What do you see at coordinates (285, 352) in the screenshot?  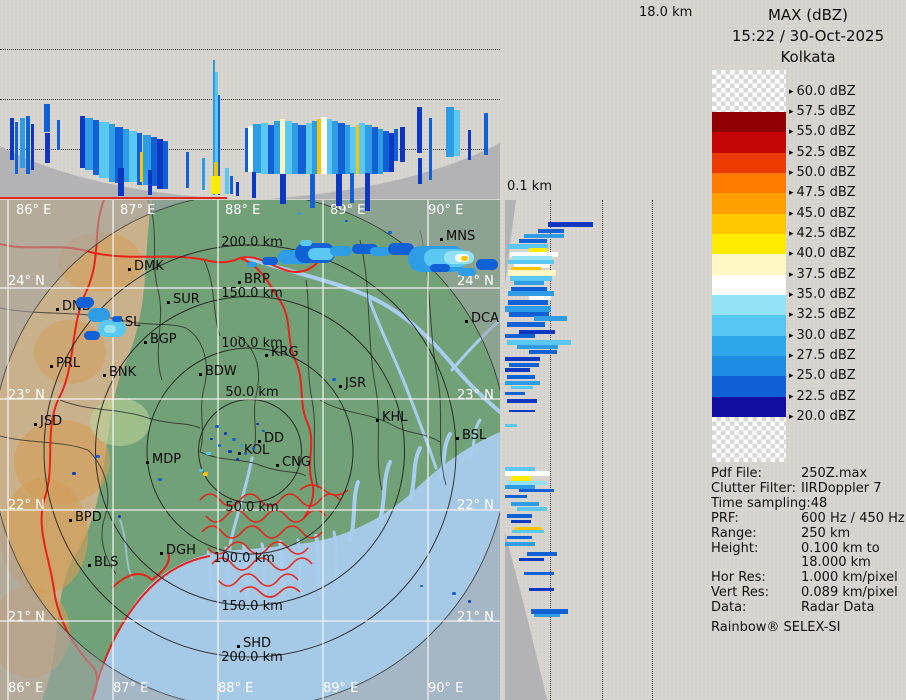 I see `city-name: KRG` at bounding box center [285, 352].